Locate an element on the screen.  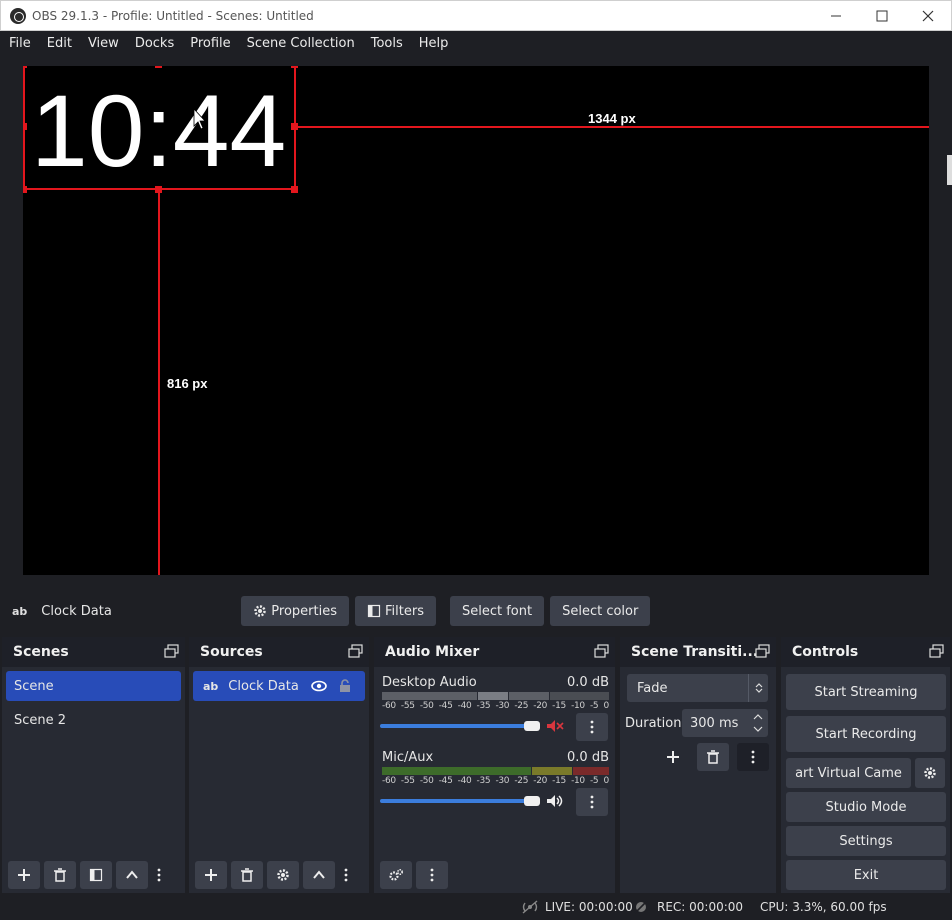
source-properties-button is located at coordinates (283, 875).